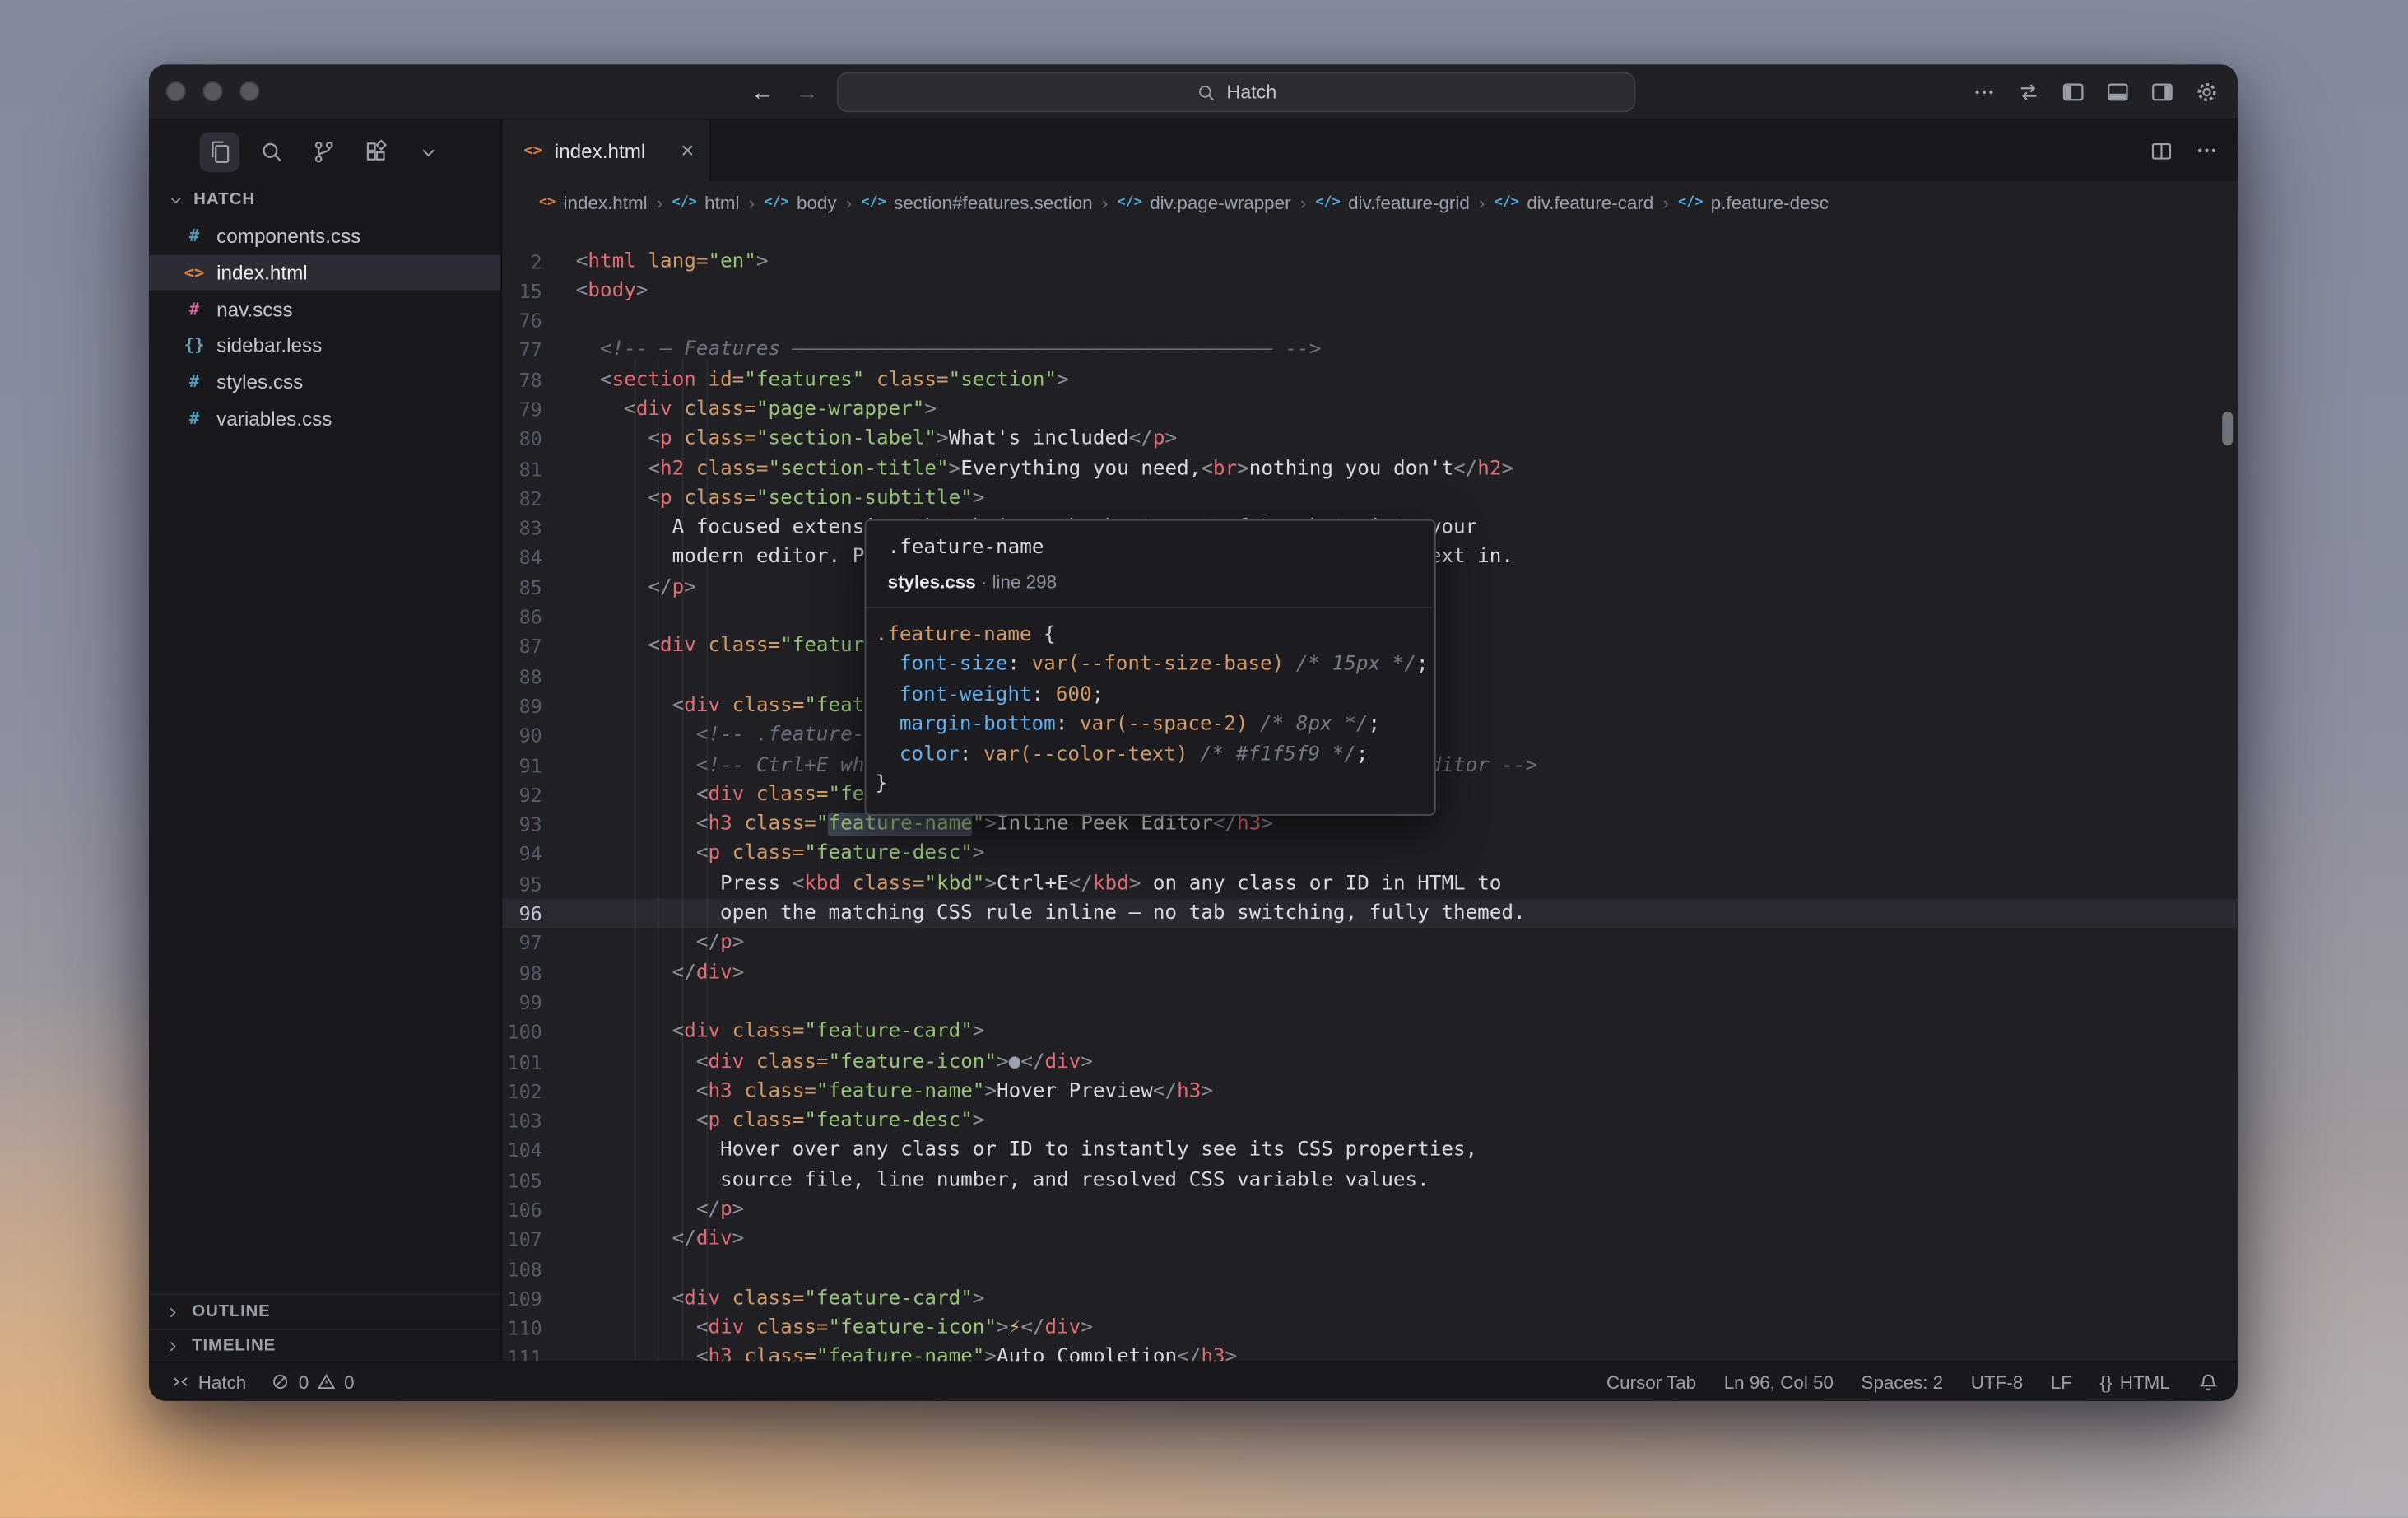 Image resolution: width=2408 pixels, height=1518 pixels. Describe the element at coordinates (1370, 499) in the screenshot. I see `code-line-82: 82 <p class="section-subtitle">` at that location.